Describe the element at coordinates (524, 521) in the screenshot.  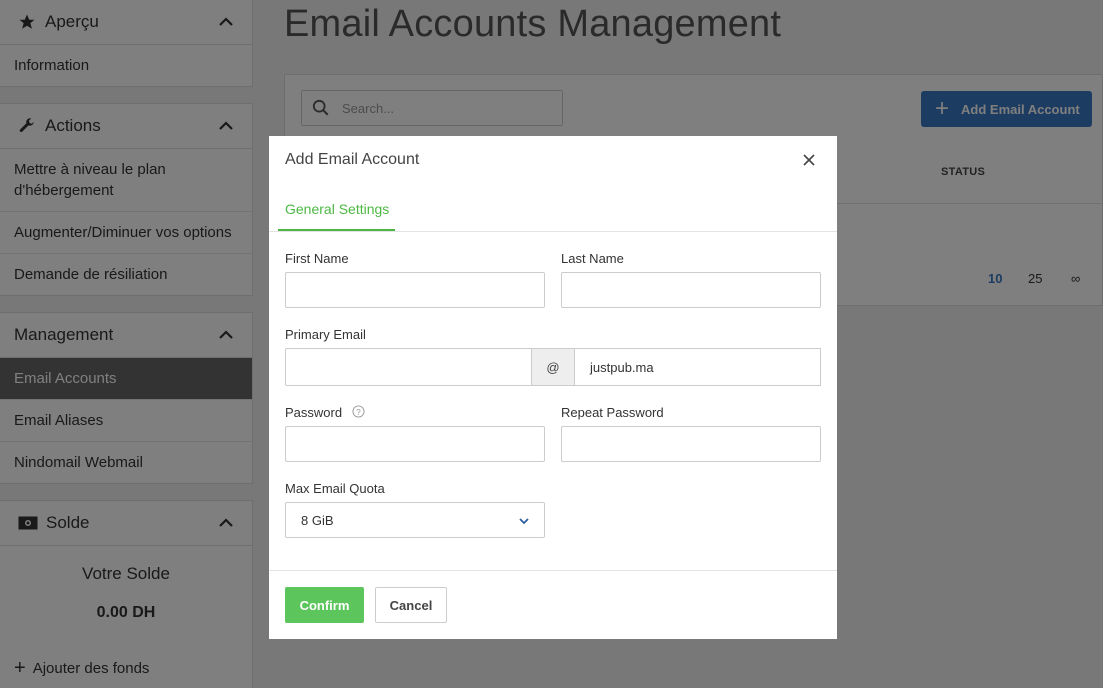
I see `chevron-down-icon` at that location.